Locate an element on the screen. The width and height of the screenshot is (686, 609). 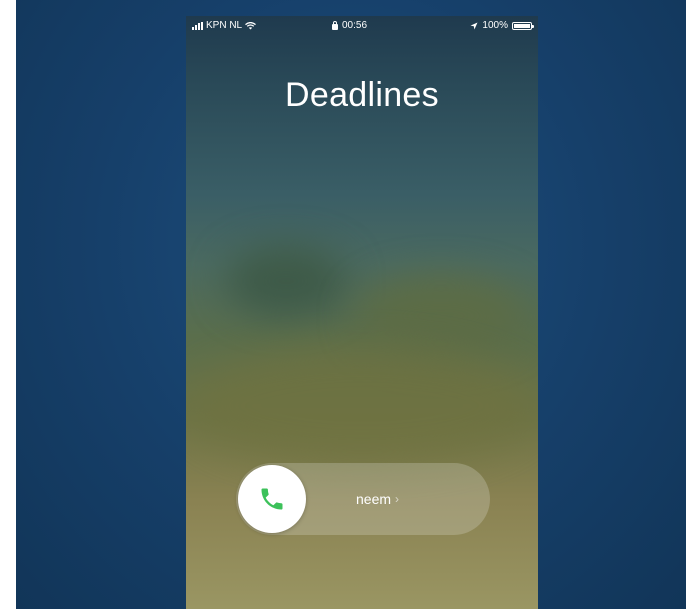
carrier-name: KPN NL is located at coordinates (224, 25).